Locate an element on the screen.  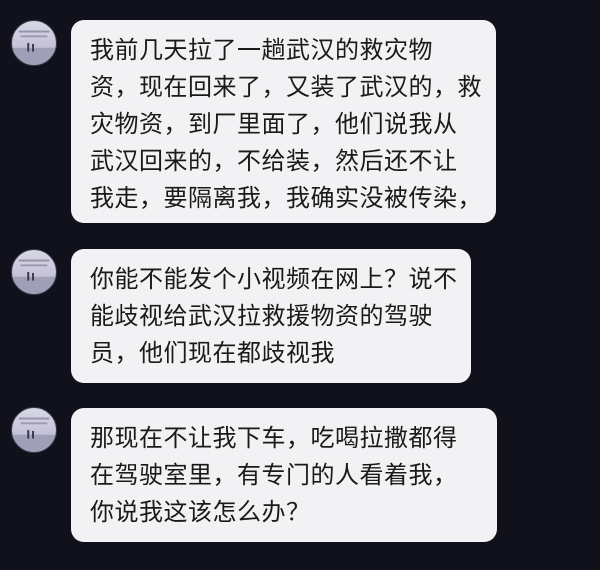
message-text-line: 我前几天拉了一趟武汉的救灾物 is located at coordinates (261, 50).